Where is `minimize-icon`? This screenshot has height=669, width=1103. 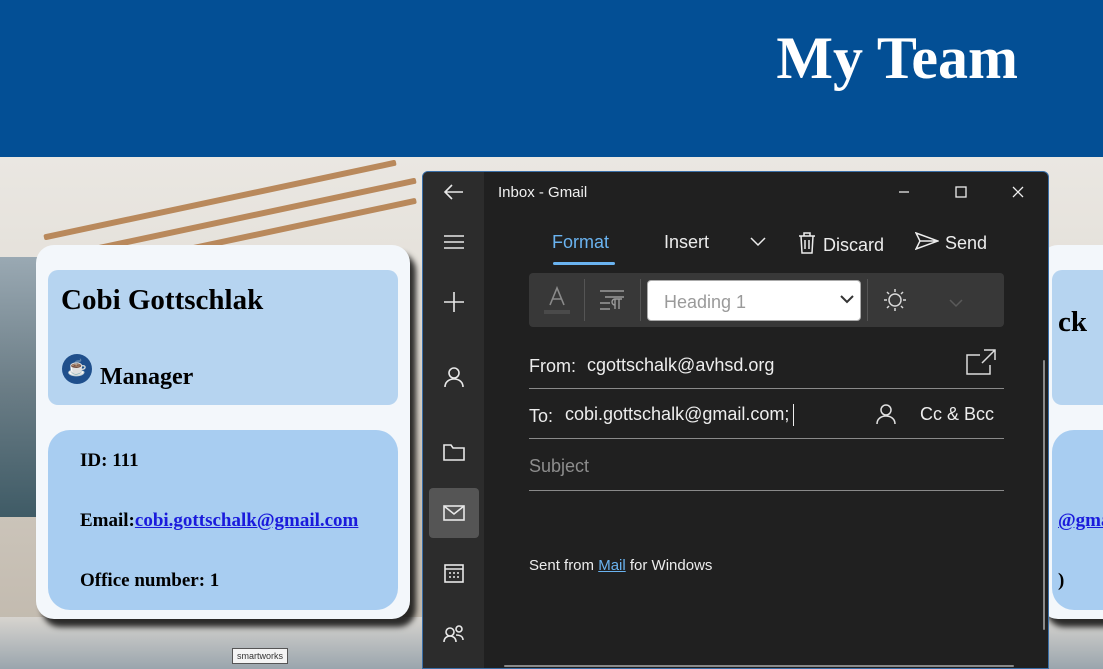 minimize-icon is located at coordinates (904, 192).